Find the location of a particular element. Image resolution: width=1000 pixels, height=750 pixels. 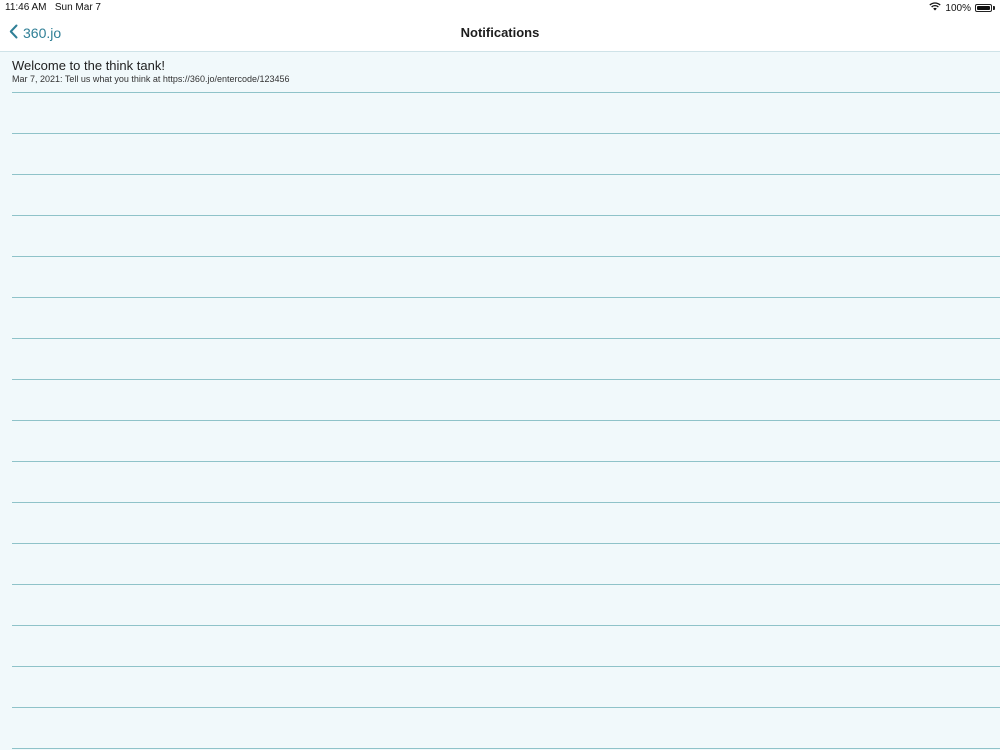

battery-body is located at coordinates (983, 8).